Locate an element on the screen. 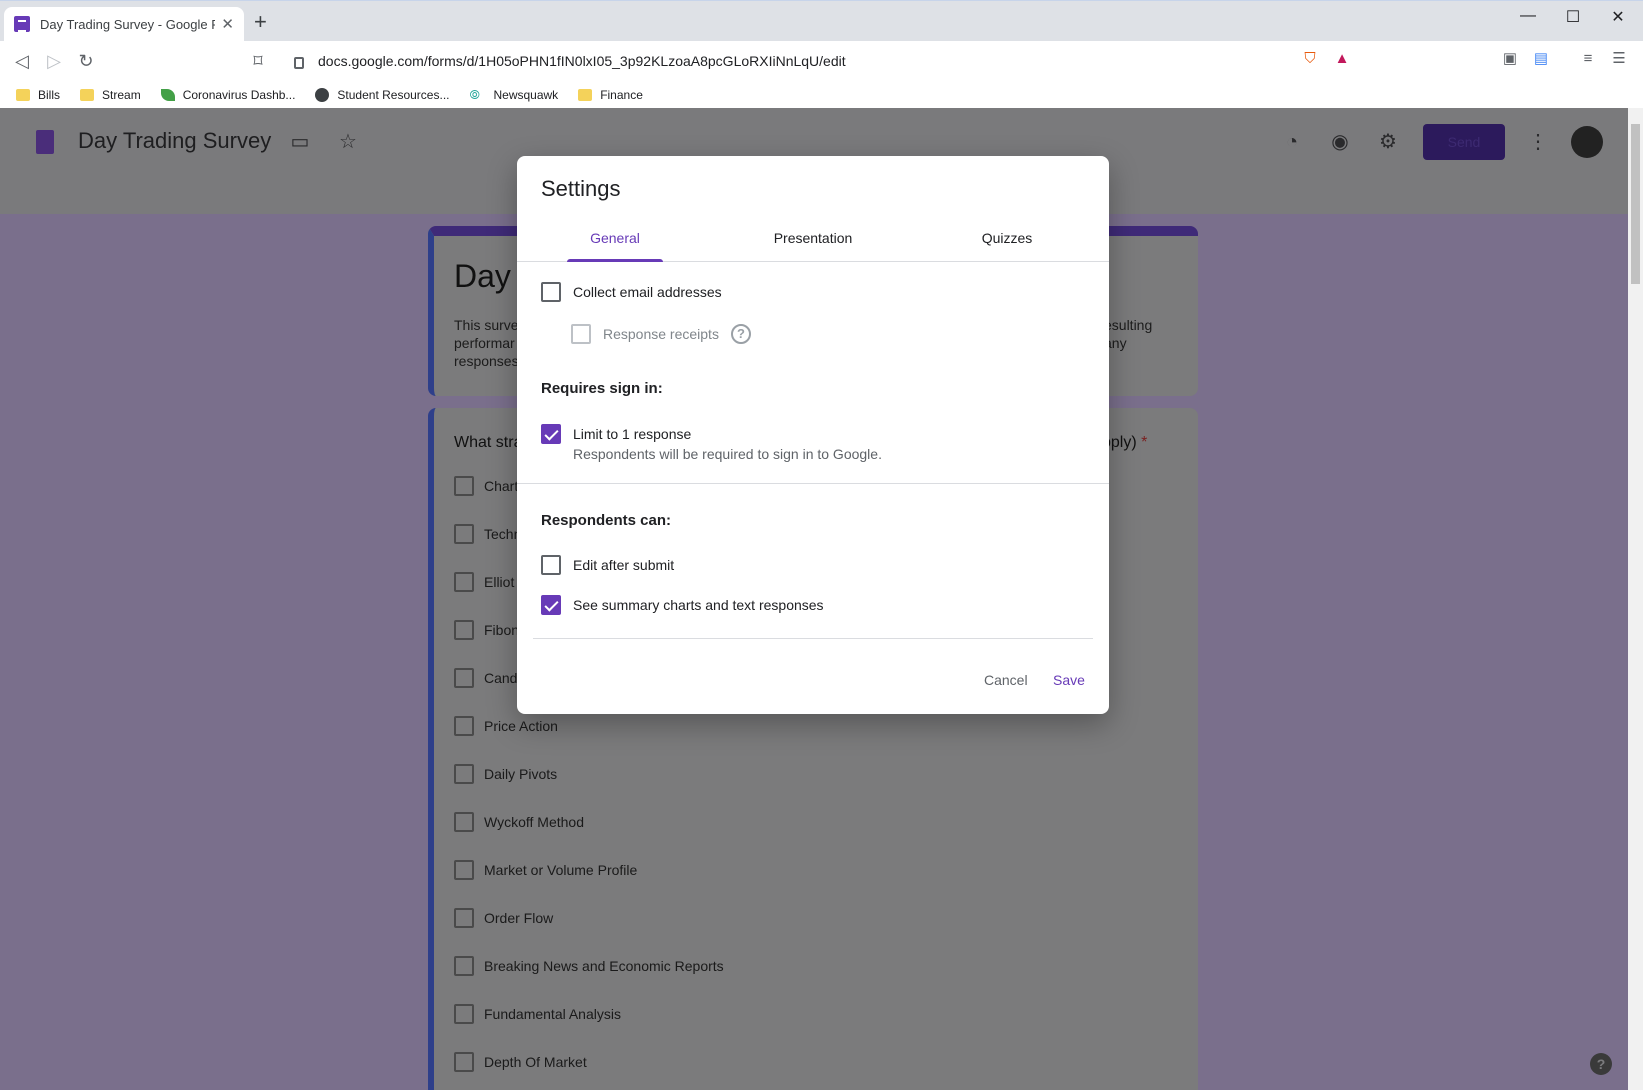  extension-icon: ▣ is located at coordinates (1510, 59).